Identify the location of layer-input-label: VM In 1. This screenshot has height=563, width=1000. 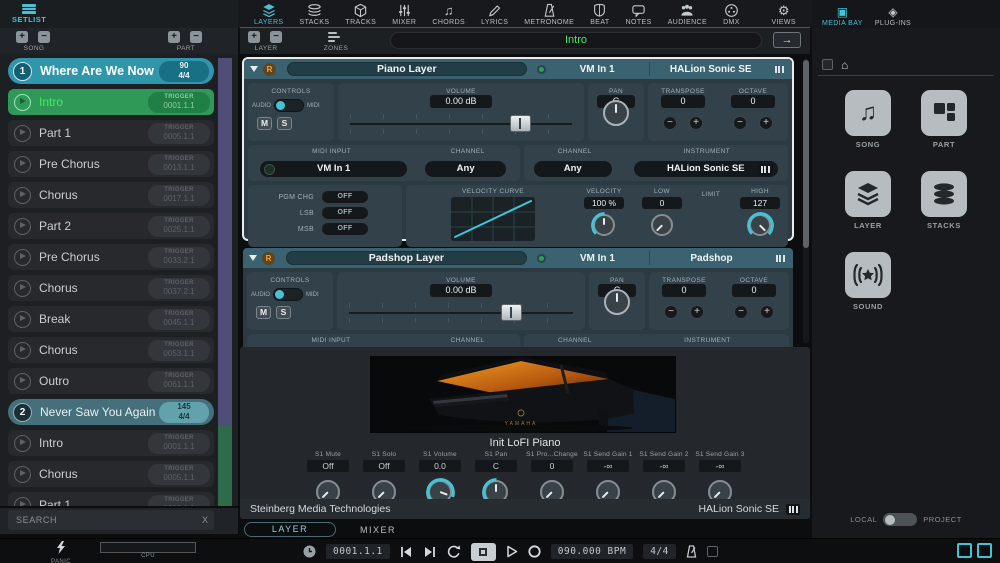
(597, 258).